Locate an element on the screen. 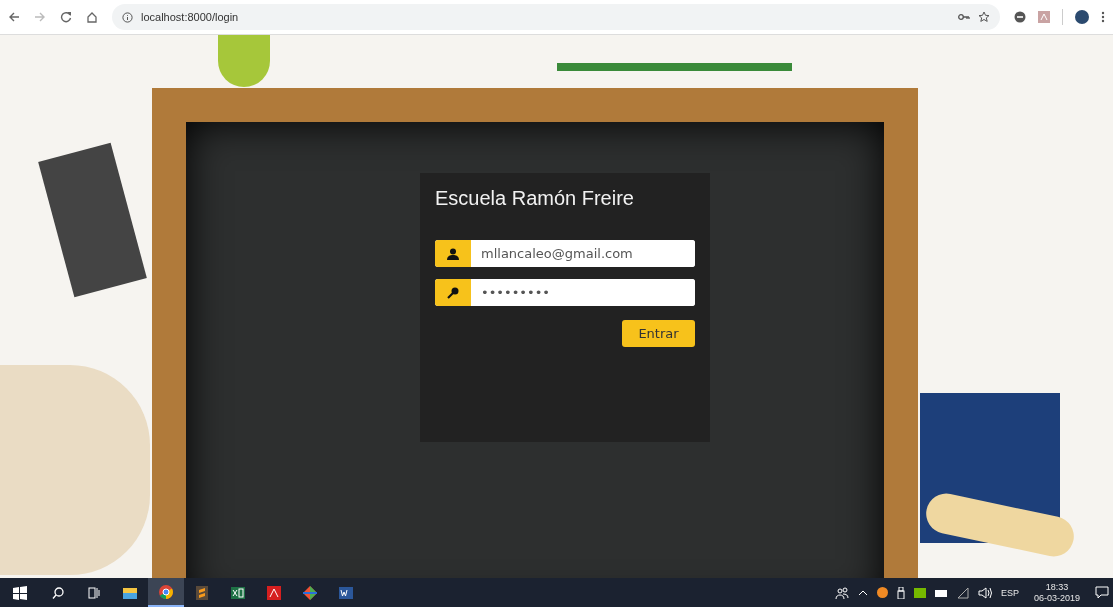 Image resolution: width=1113 pixels, height=607 pixels. clock-time: 18:33 is located at coordinates (1057, 587).